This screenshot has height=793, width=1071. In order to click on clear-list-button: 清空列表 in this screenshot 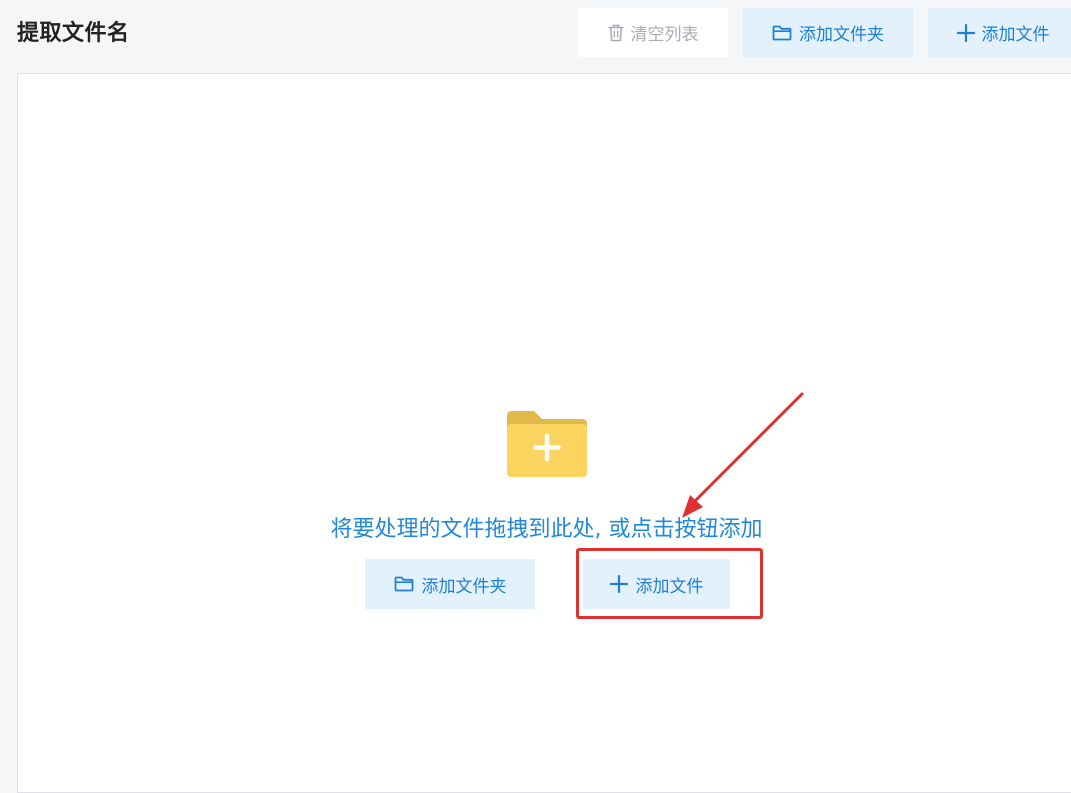, I will do `click(653, 32)`.